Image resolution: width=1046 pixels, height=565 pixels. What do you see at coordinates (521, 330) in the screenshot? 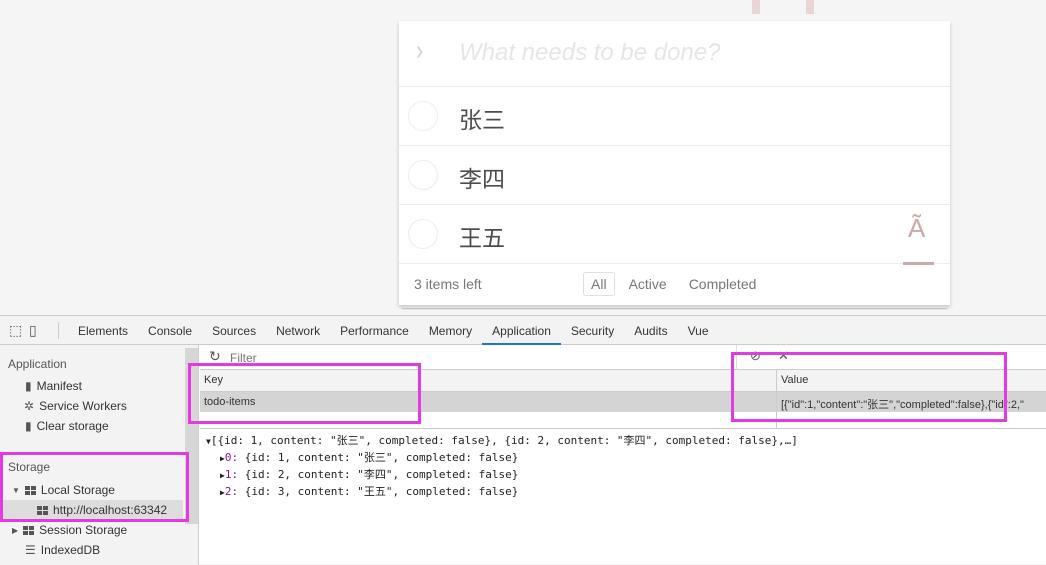
I see `tab-application: Application` at bounding box center [521, 330].